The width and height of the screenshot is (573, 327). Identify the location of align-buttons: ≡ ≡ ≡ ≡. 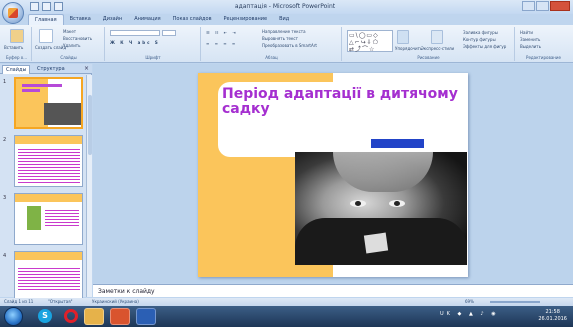
(221, 43).